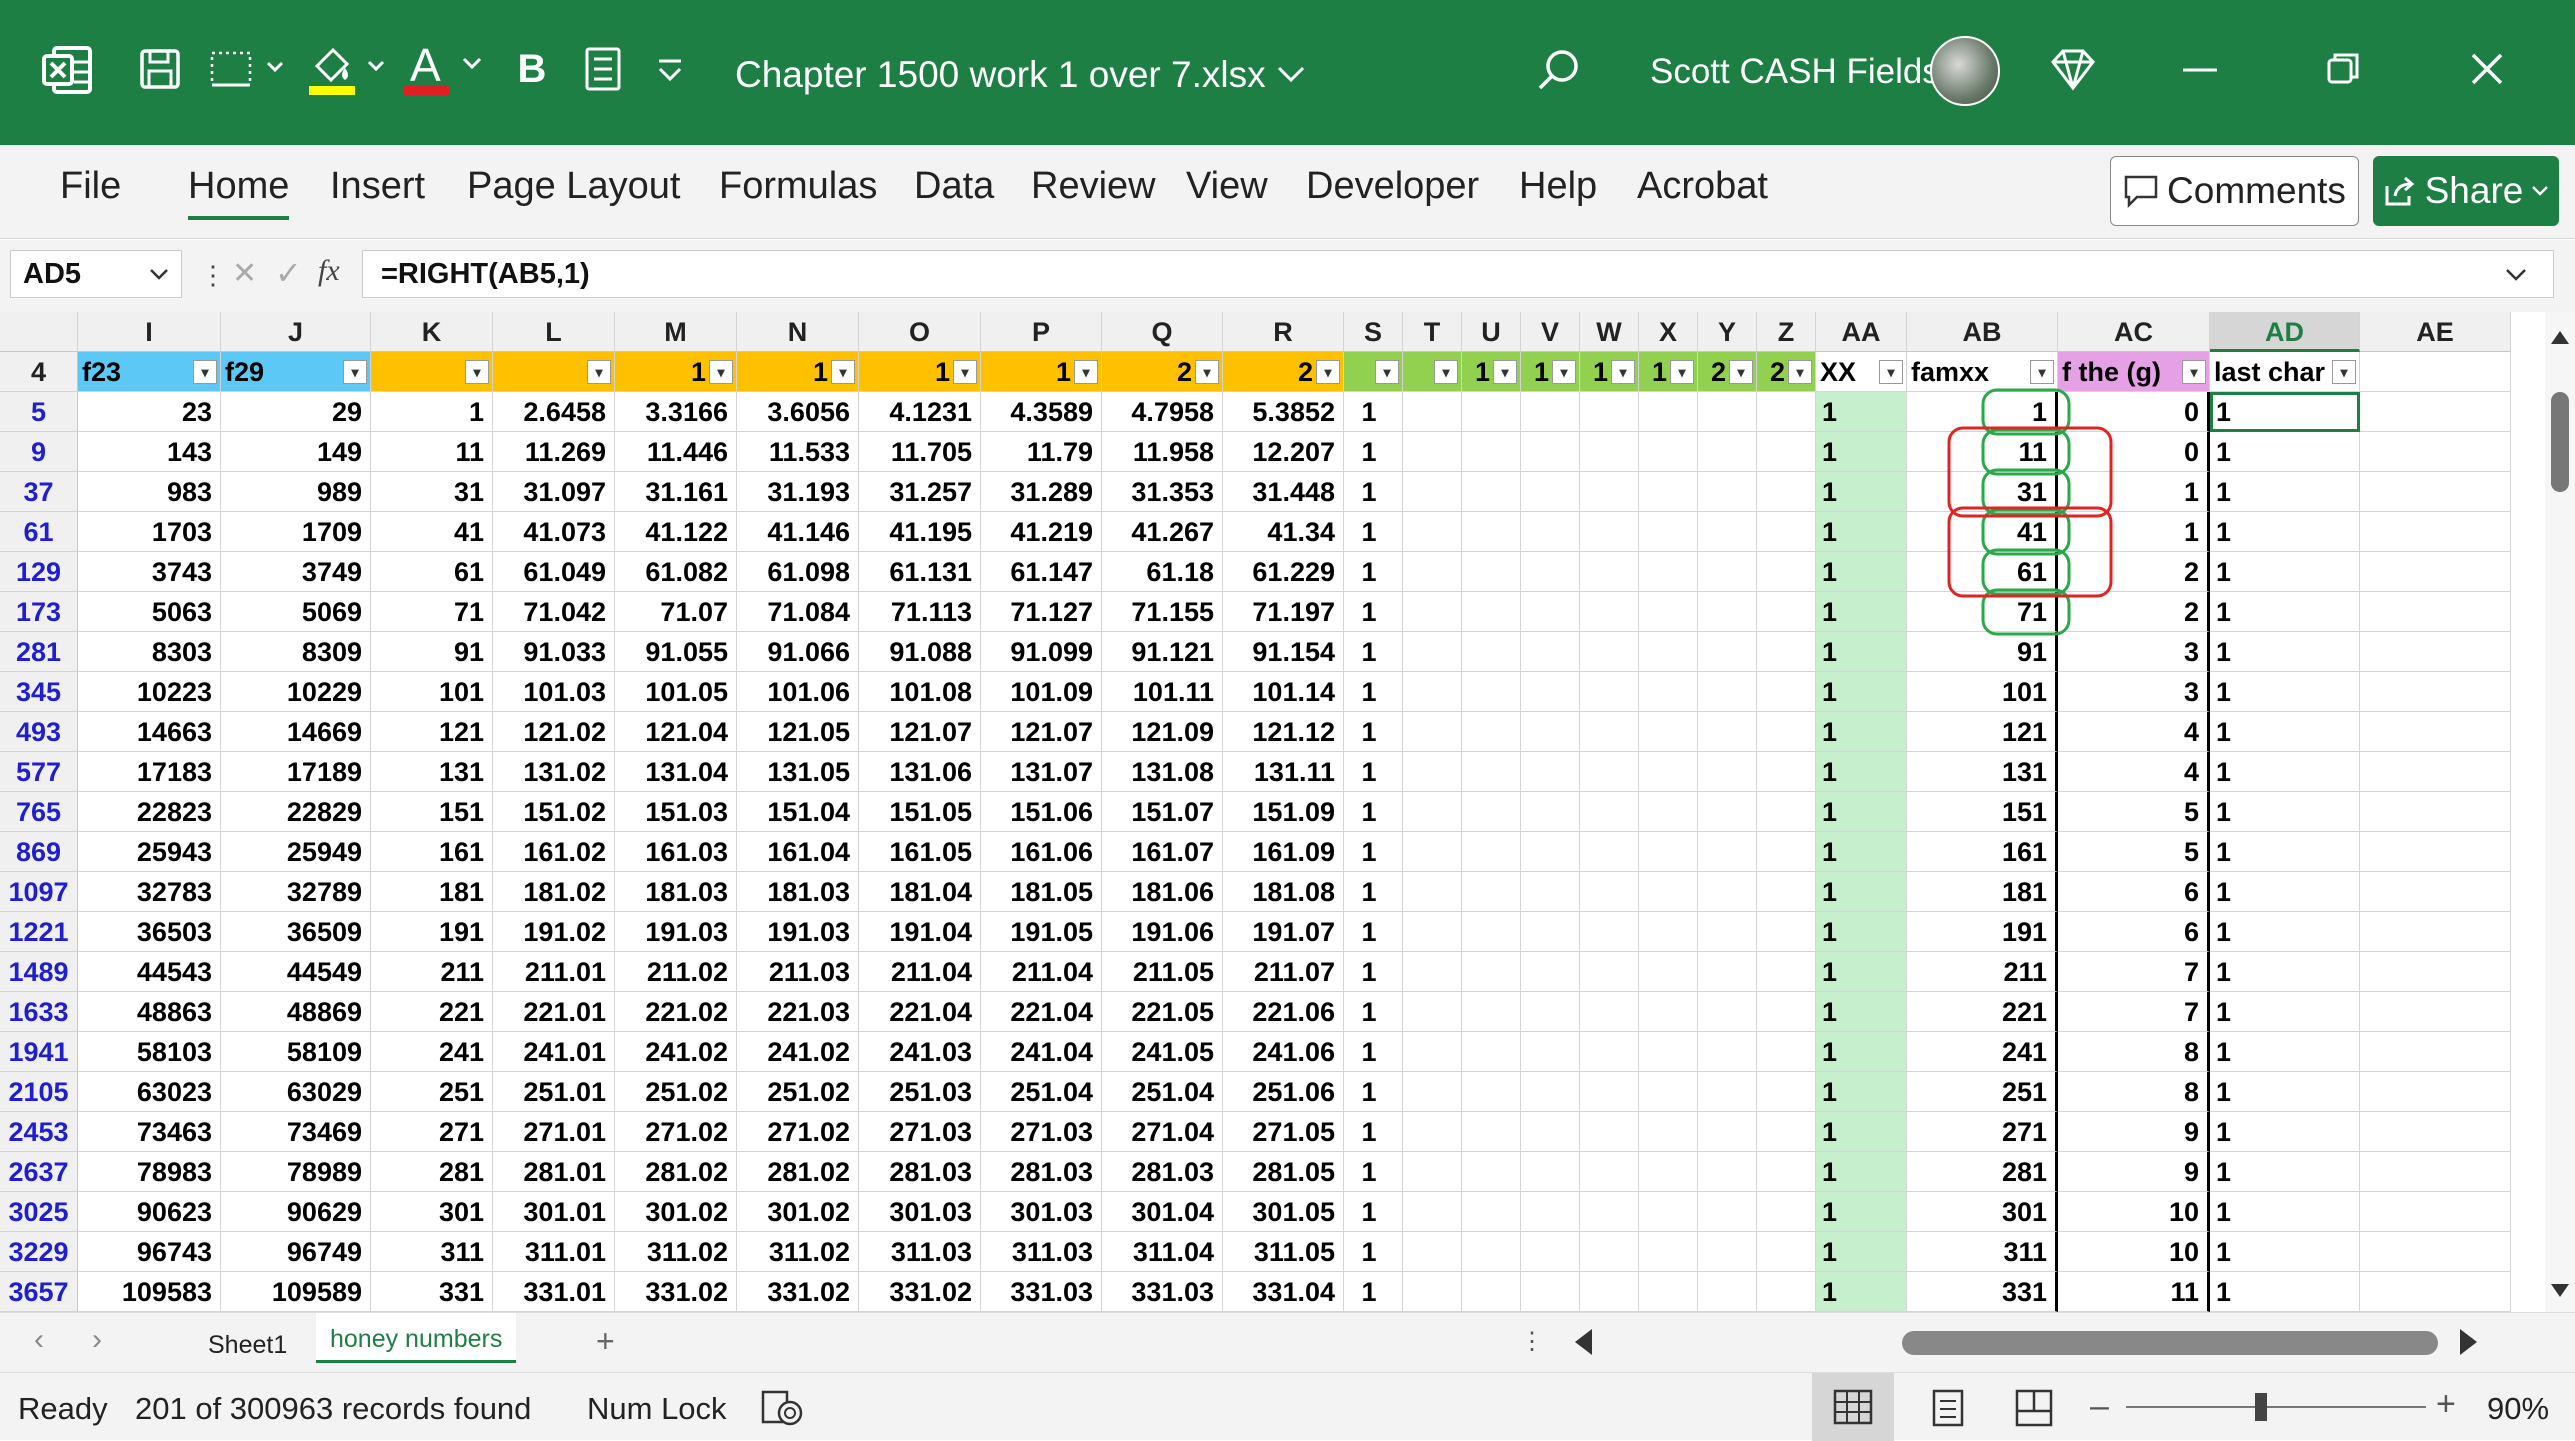 Image resolution: width=2575 pixels, height=1441 pixels. Describe the element at coordinates (1041, 1212) in the screenshot. I see `table-cell: 301.03` at that location.